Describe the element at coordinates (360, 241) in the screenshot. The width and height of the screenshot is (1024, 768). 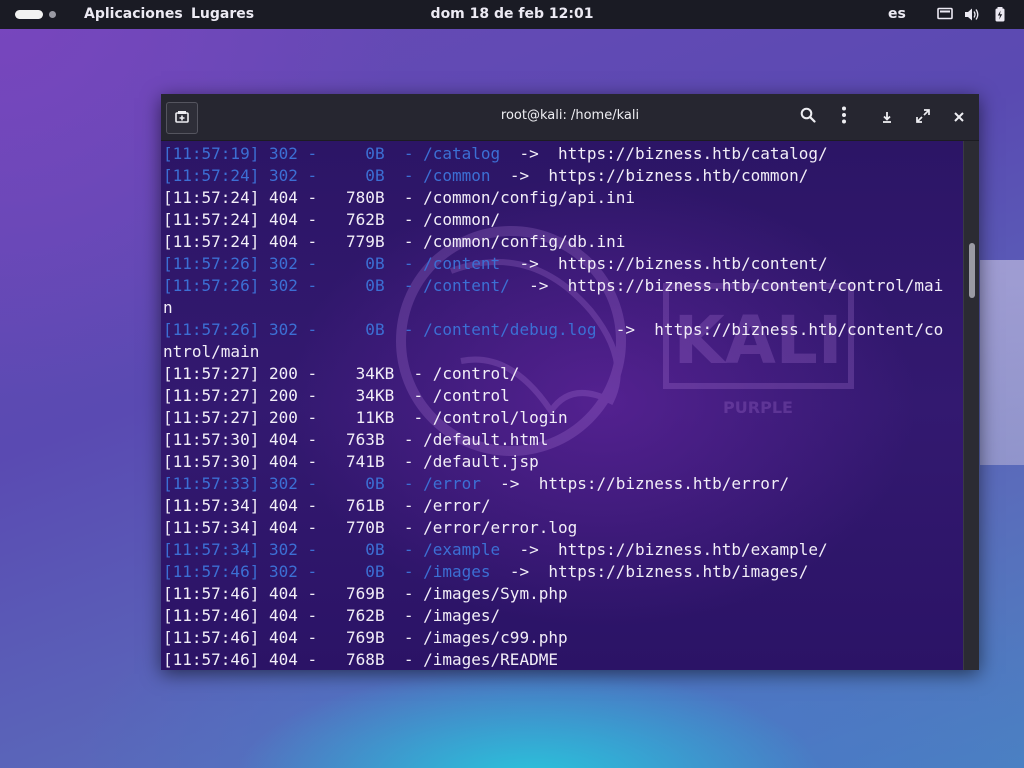
I see `line-size: 779B` at that location.